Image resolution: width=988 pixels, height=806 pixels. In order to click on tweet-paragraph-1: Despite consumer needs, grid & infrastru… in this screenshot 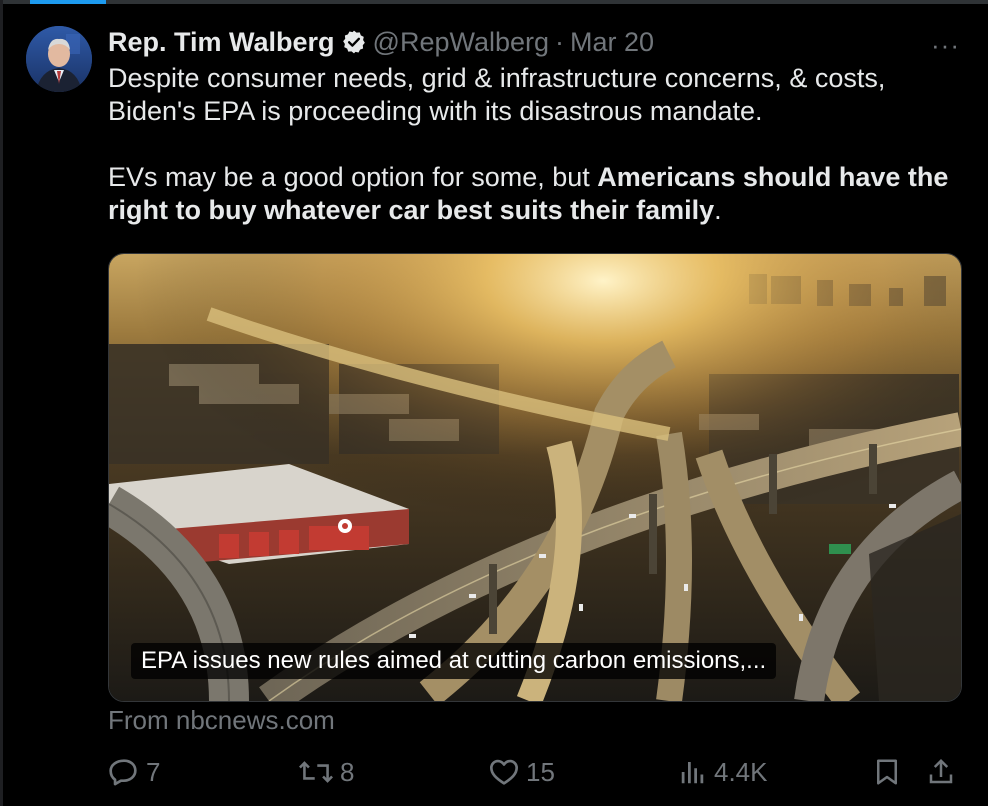, I will do `click(497, 94)`.